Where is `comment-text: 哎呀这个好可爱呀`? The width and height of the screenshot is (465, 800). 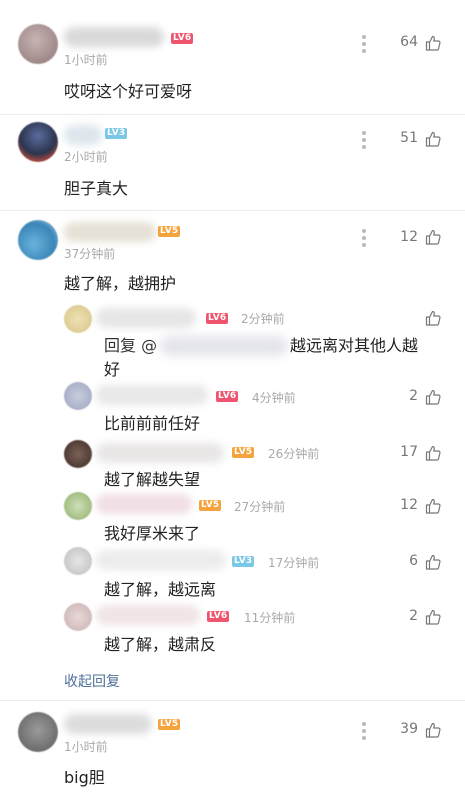
comment-text: 哎呀这个好可爱呀 is located at coordinates (128, 91).